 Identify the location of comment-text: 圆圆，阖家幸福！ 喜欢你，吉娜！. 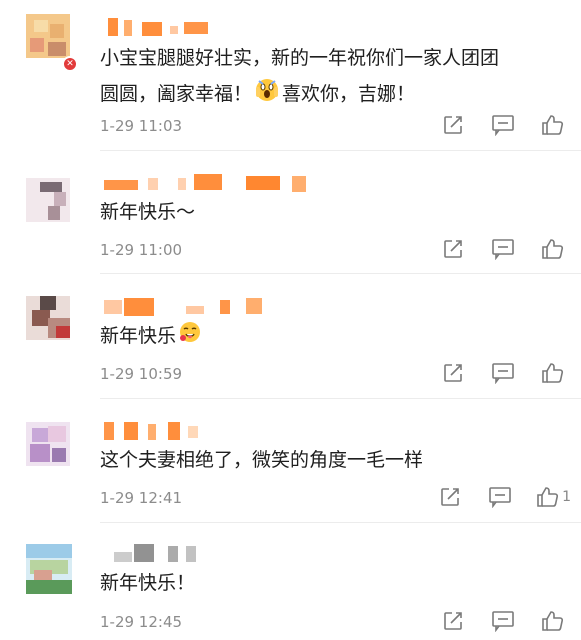
(257, 94).